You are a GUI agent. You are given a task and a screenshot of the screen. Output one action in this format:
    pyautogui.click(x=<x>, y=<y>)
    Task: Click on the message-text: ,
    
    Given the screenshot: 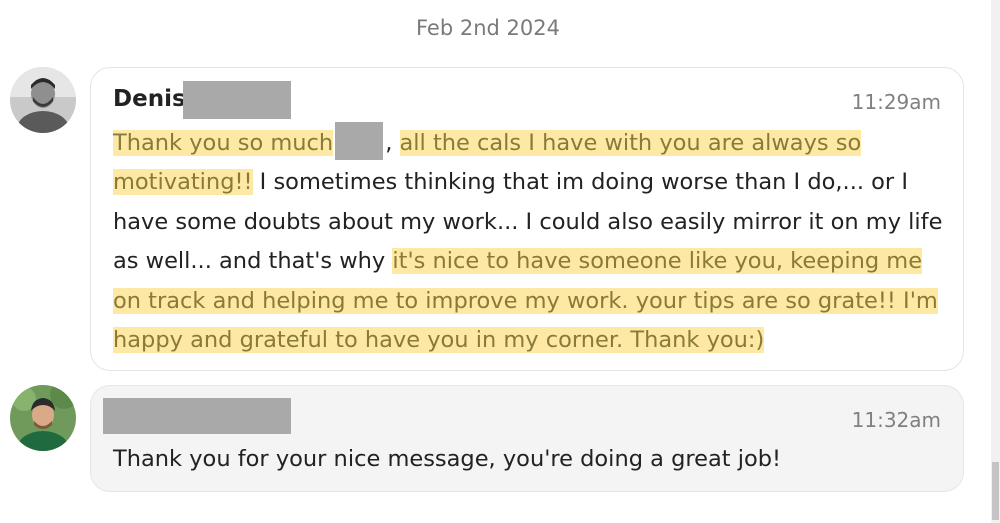 What is the action you would take?
    pyautogui.click(x=392, y=143)
    